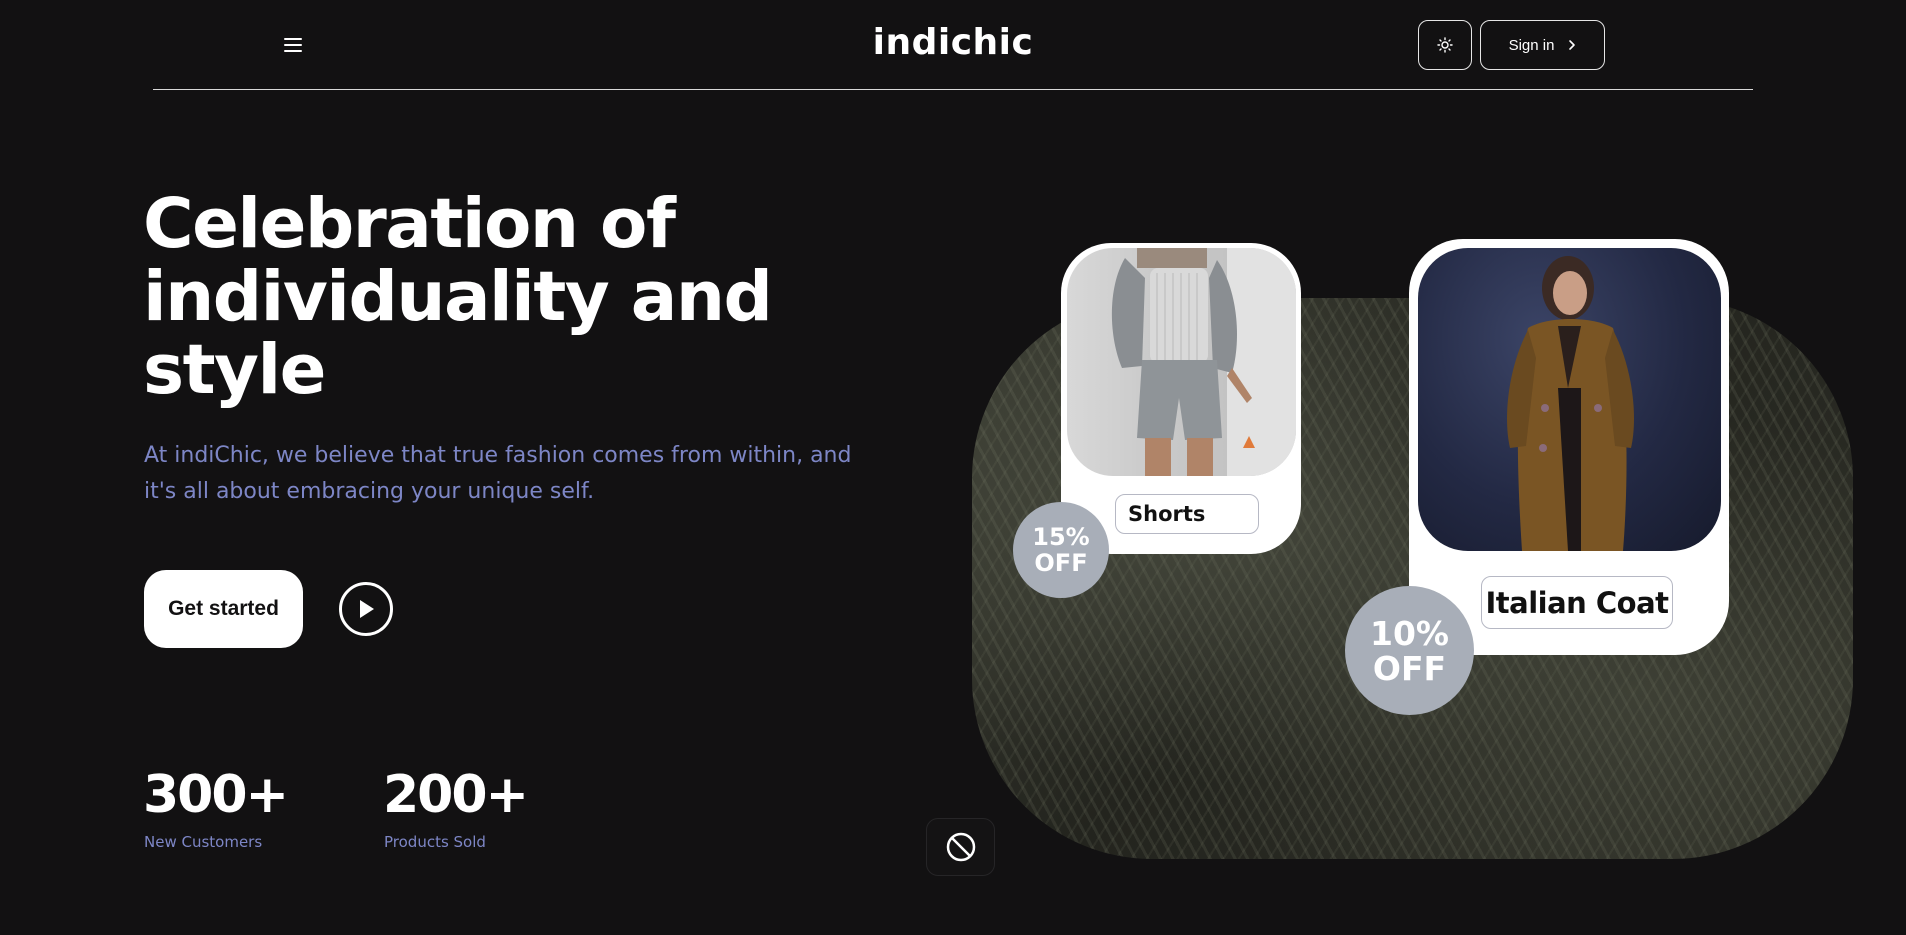 Image resolution: width=1906 pixels, height=935 pixels. Describe the element at coordinates (456, 795) in the screenshot. I see `stat-products-value: 200+` at that location.